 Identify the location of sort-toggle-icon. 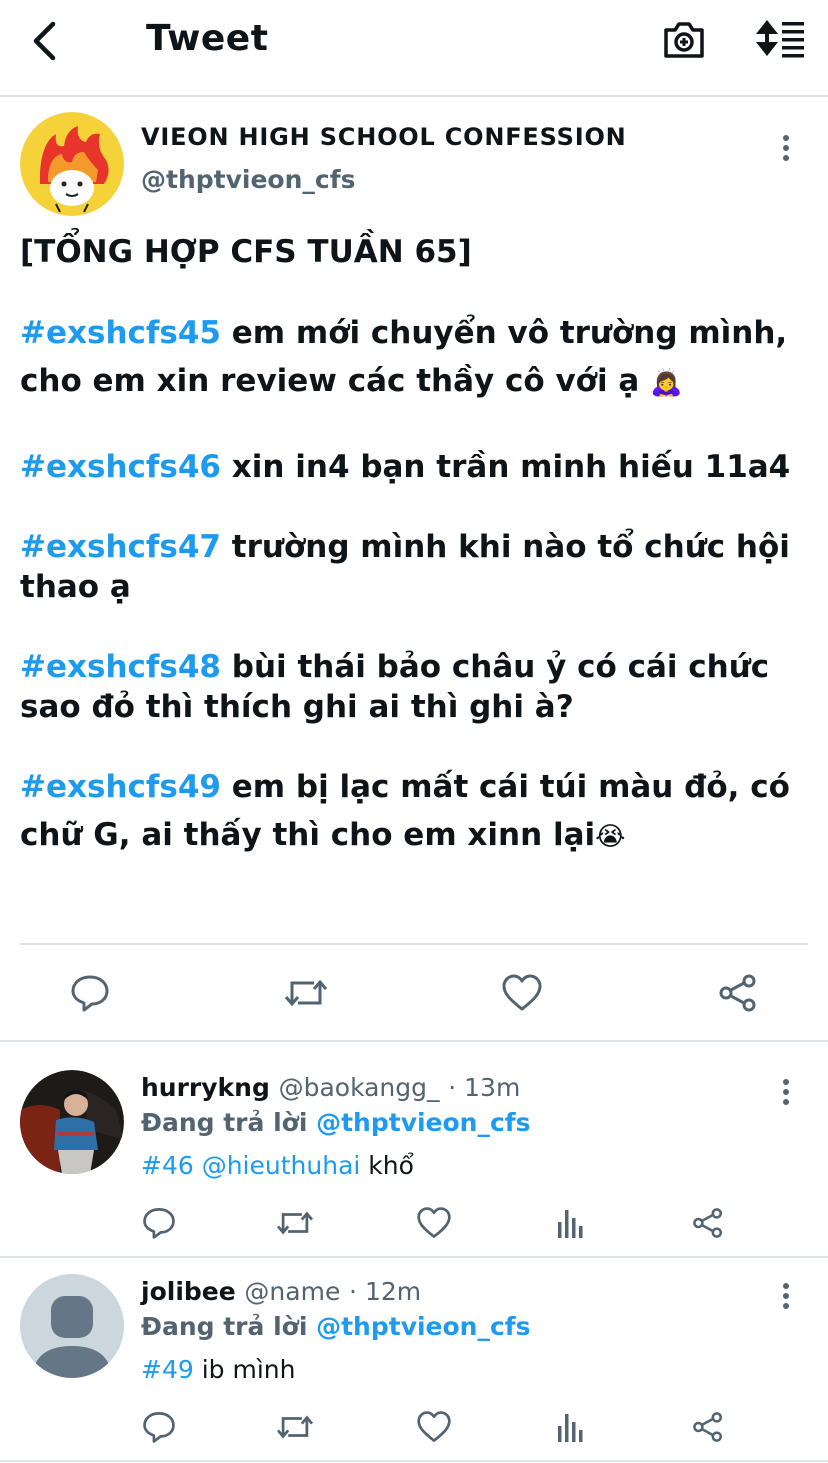
(780, 39).